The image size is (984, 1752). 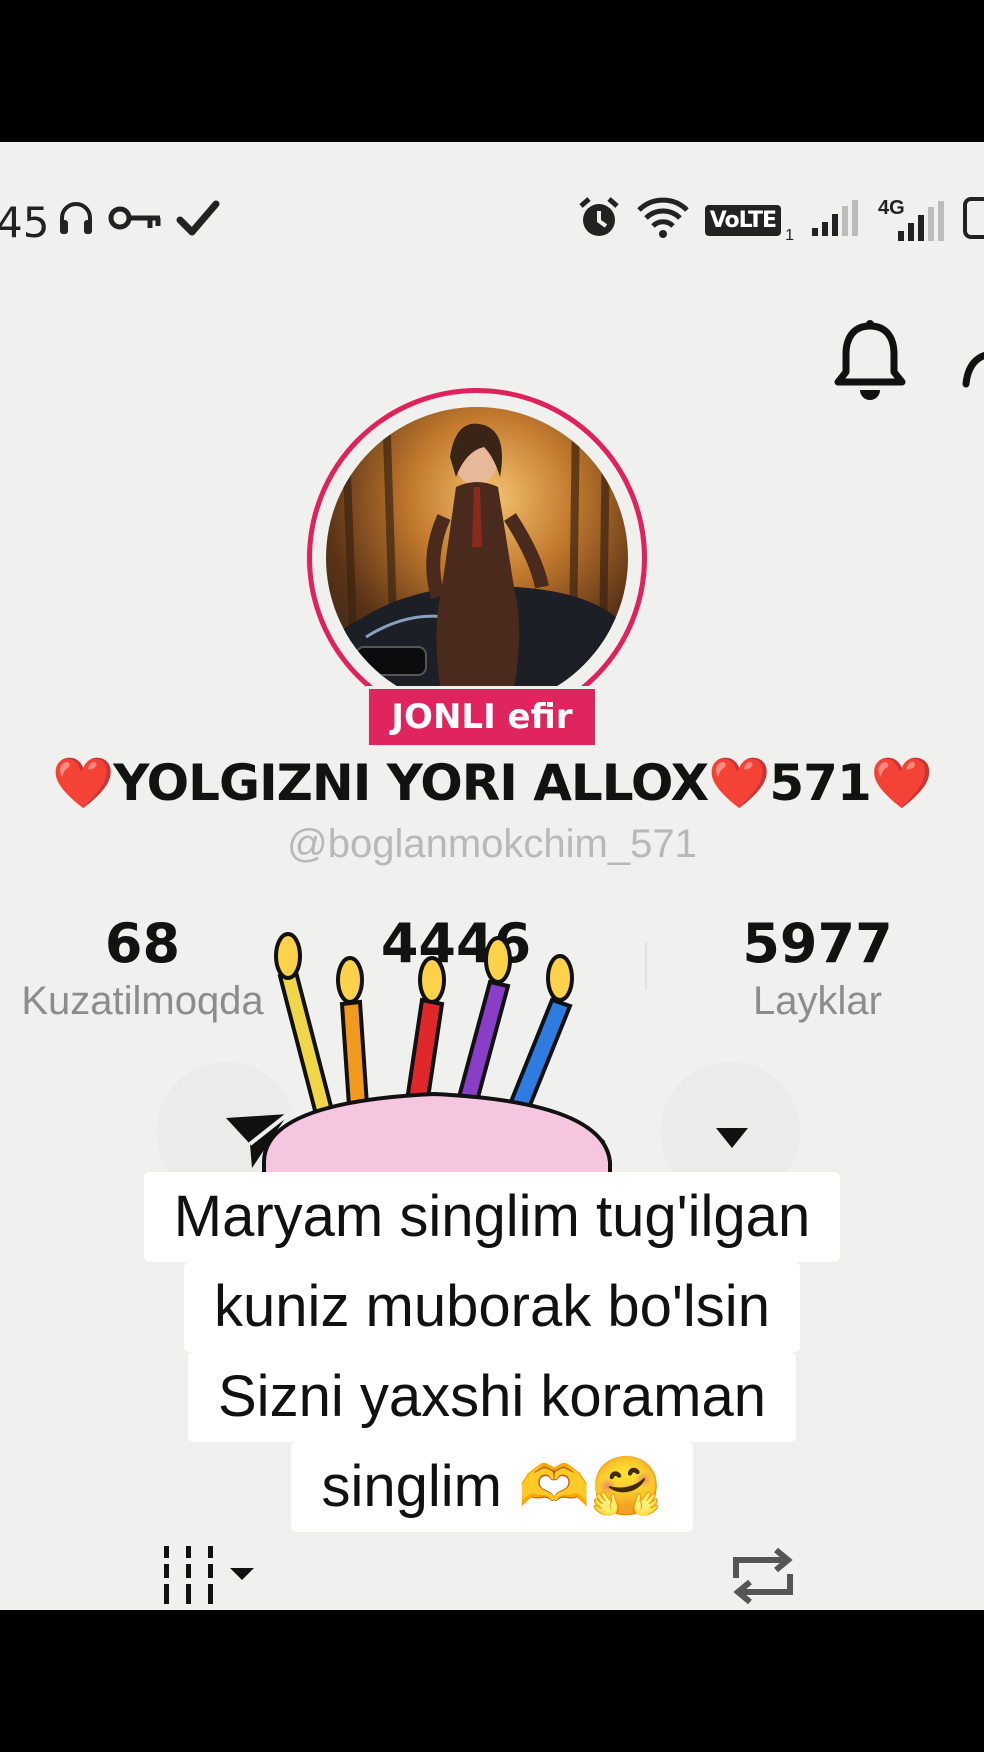 What do you see at coordinates (482, 717) in the screenshot?
I see `live-badge: JONLI efir` at bounding box center [482, 717].